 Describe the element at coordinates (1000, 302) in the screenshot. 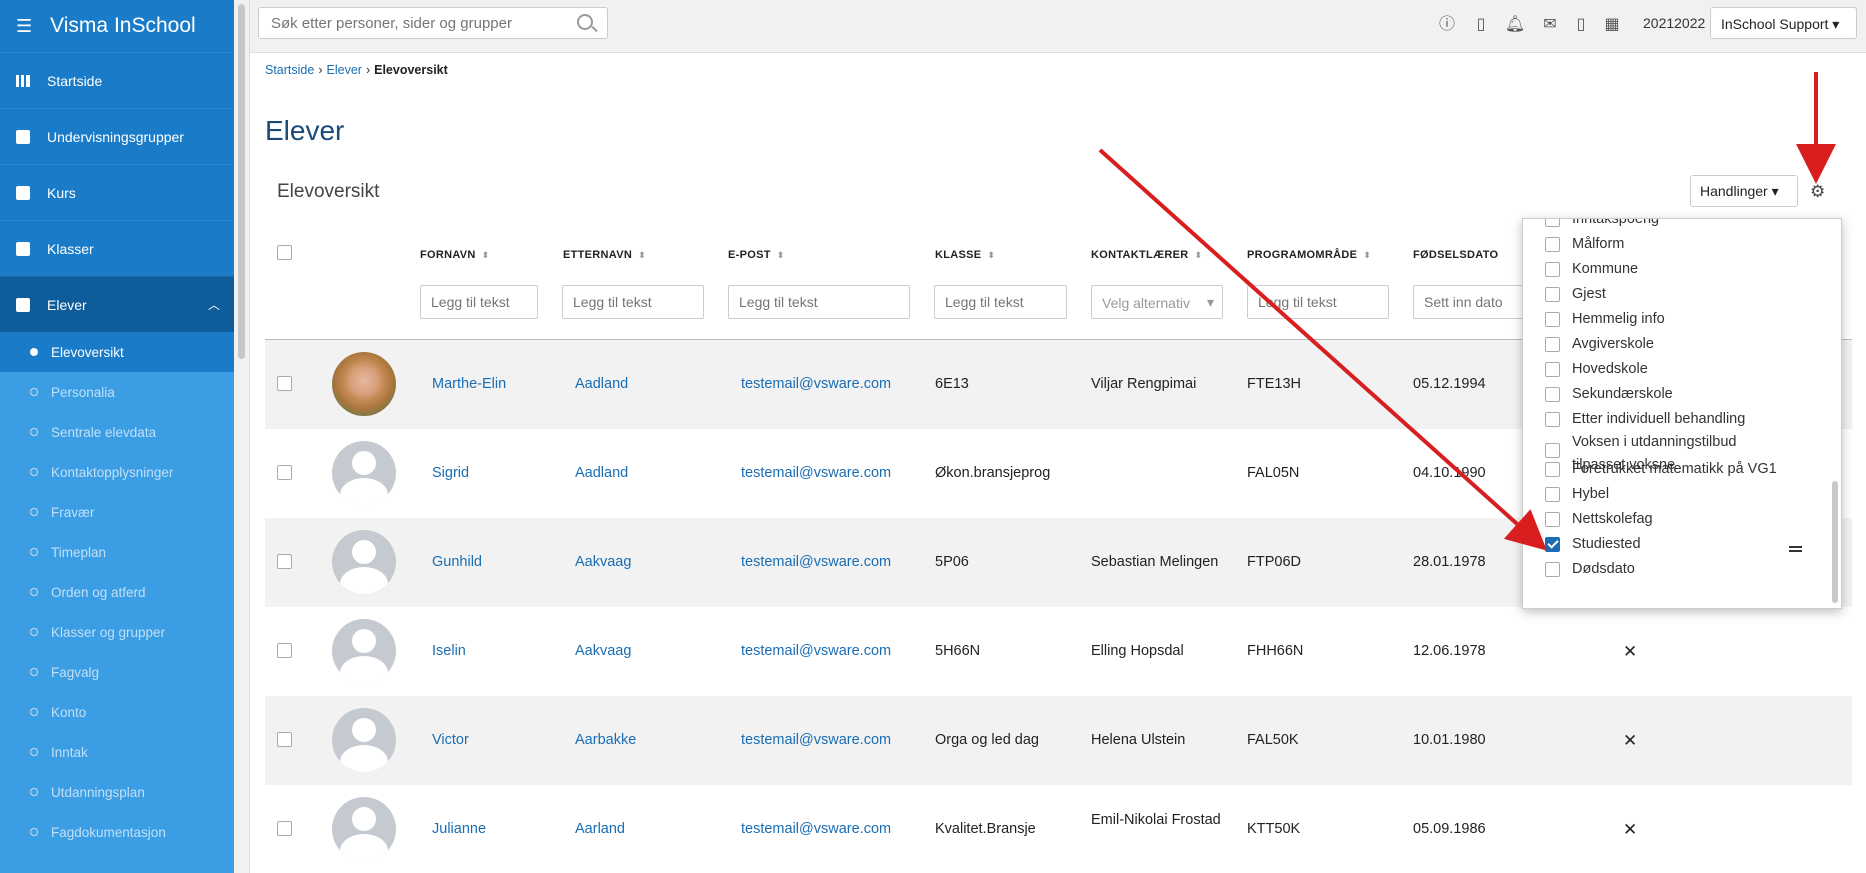

I see `filter-klasse-input` at that location.